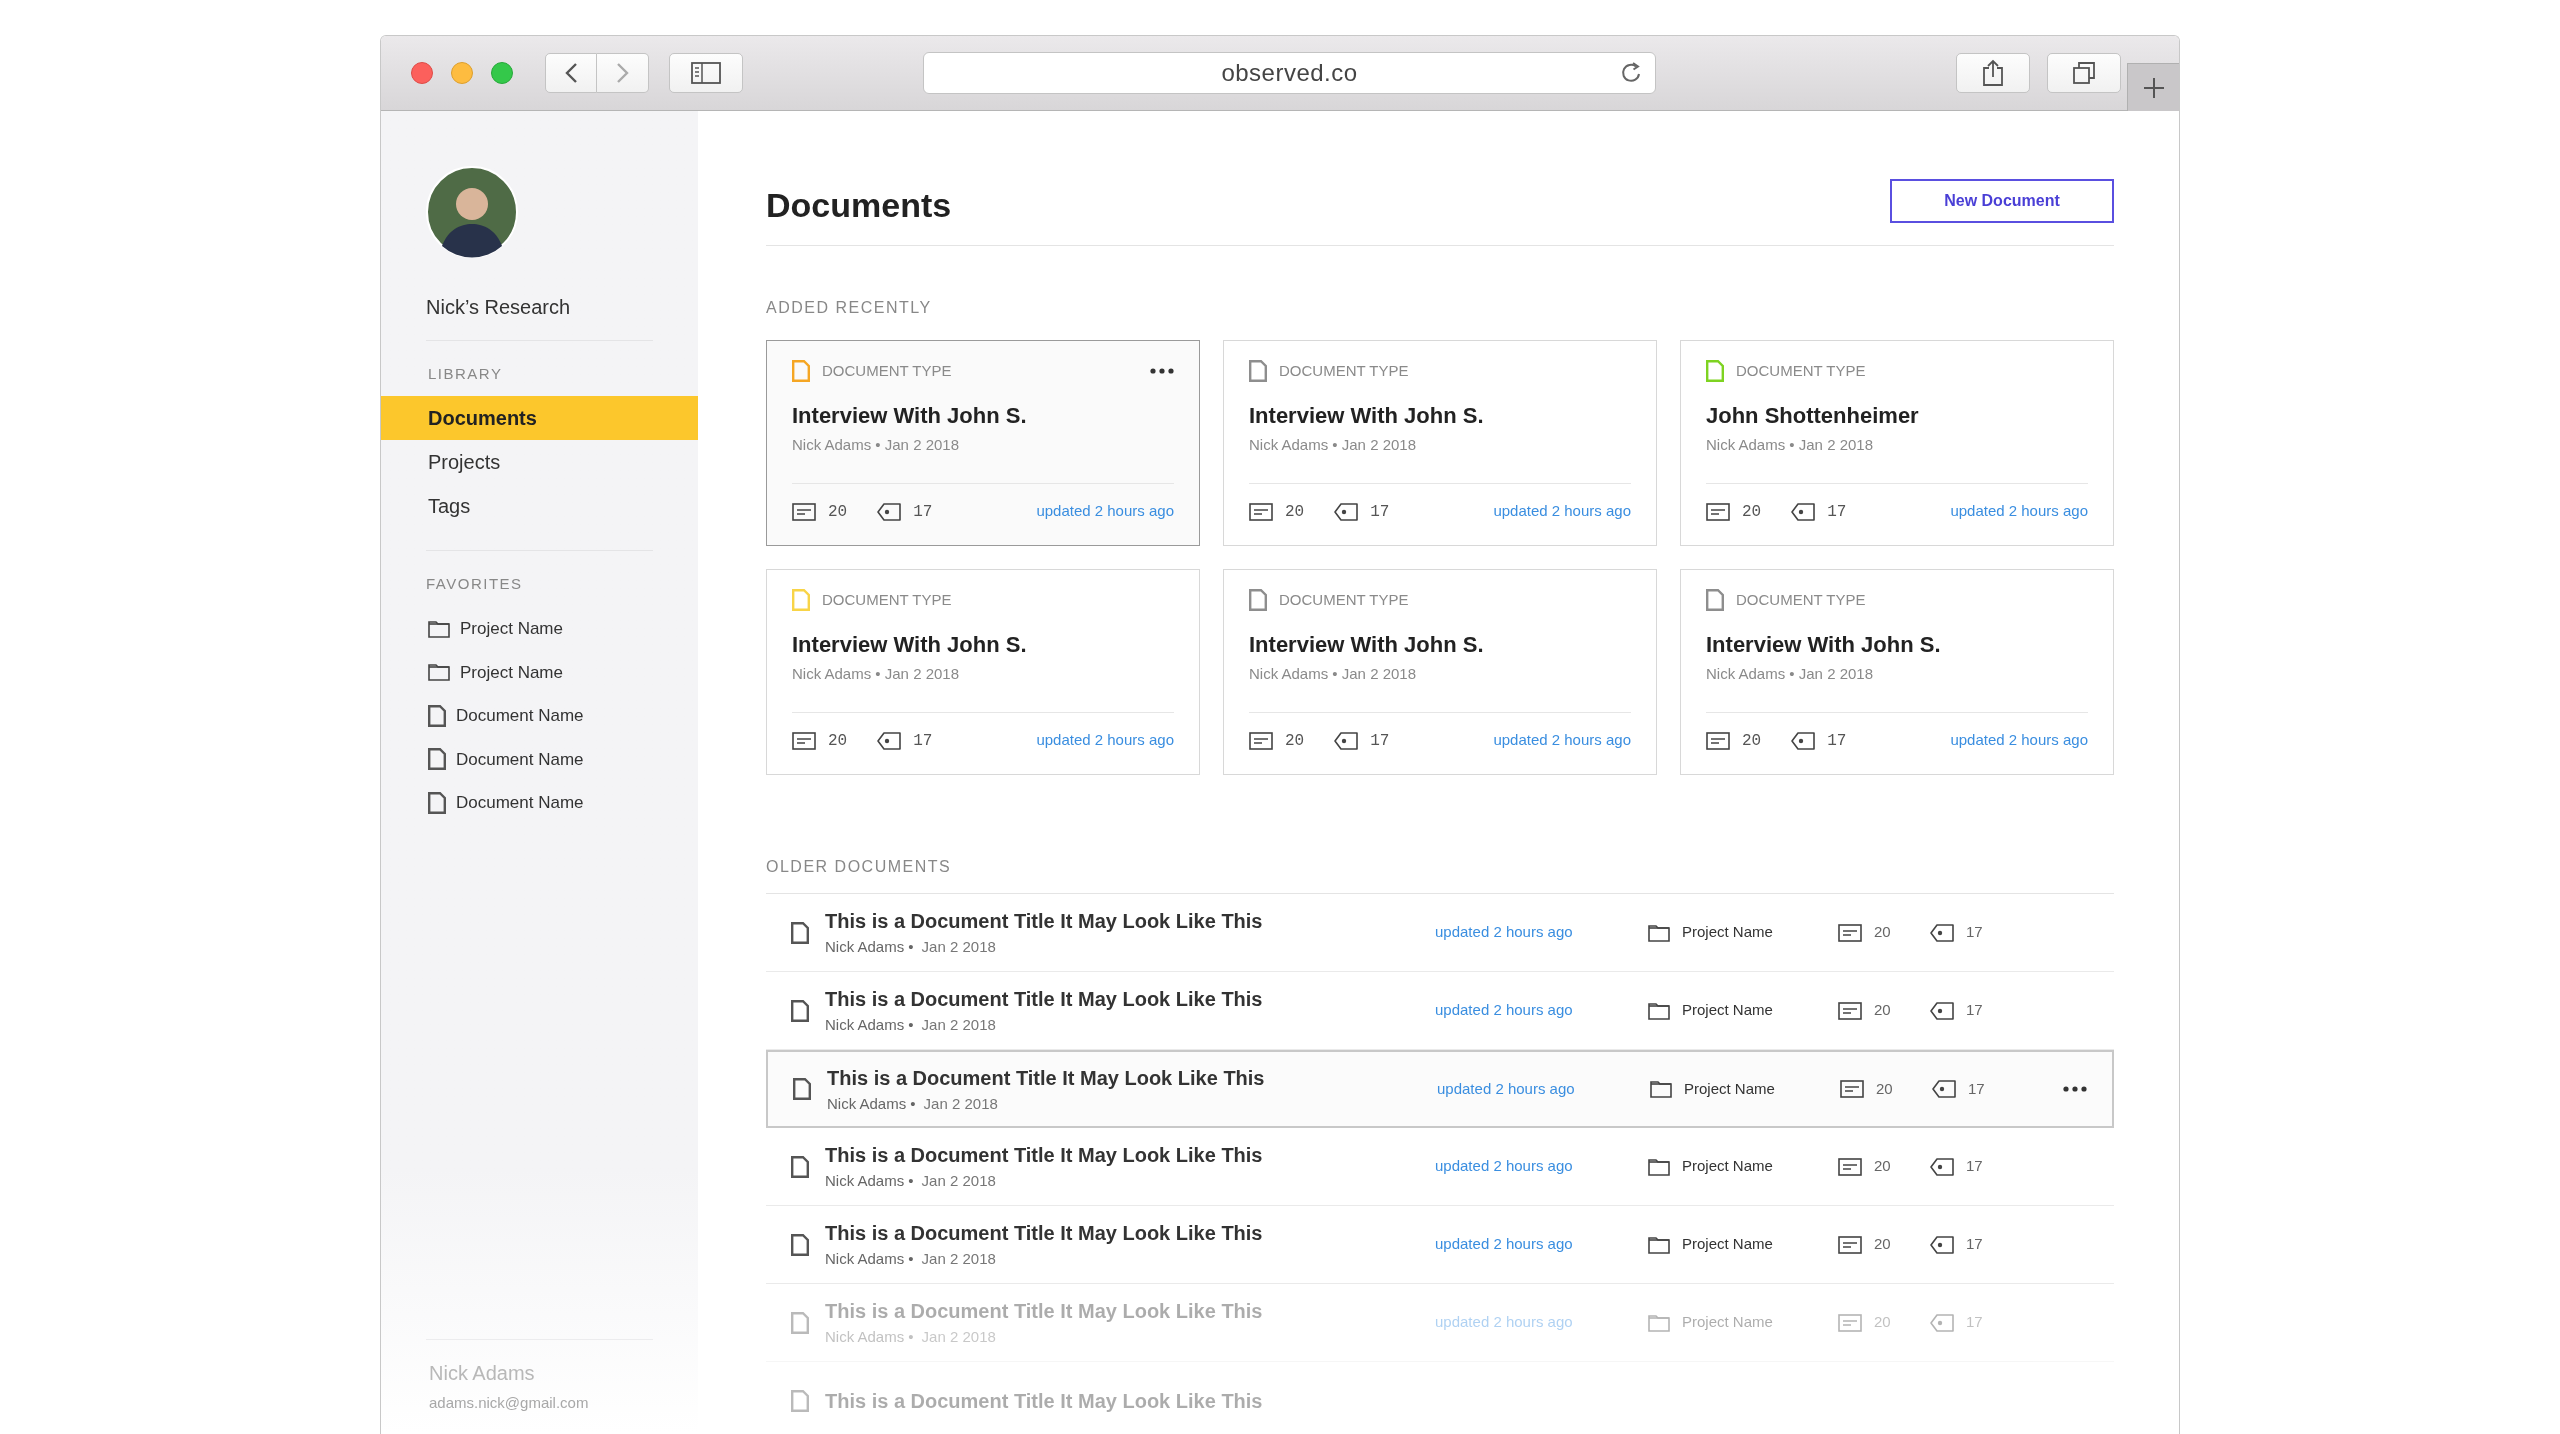 This screenshot has height=1434, width=2560. Describe the element at coordinates (1897, 443) in the screenshot. I see `document-card: DOCUMENT TYPE John Shottenheimer Nick Adams • Jan 2 2018 20 17 updated 2 hours ago` at that location.